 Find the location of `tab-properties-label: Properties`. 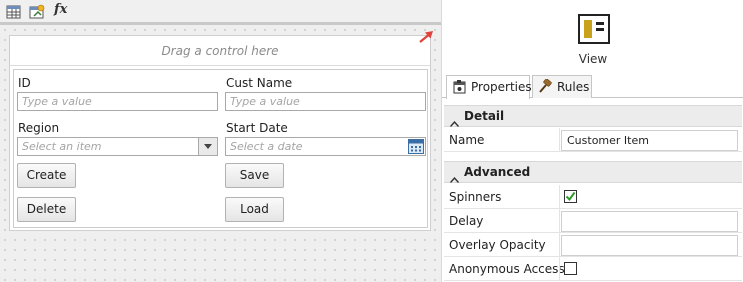

tab-properties-label: Properties is located at coordinates (501, 87).